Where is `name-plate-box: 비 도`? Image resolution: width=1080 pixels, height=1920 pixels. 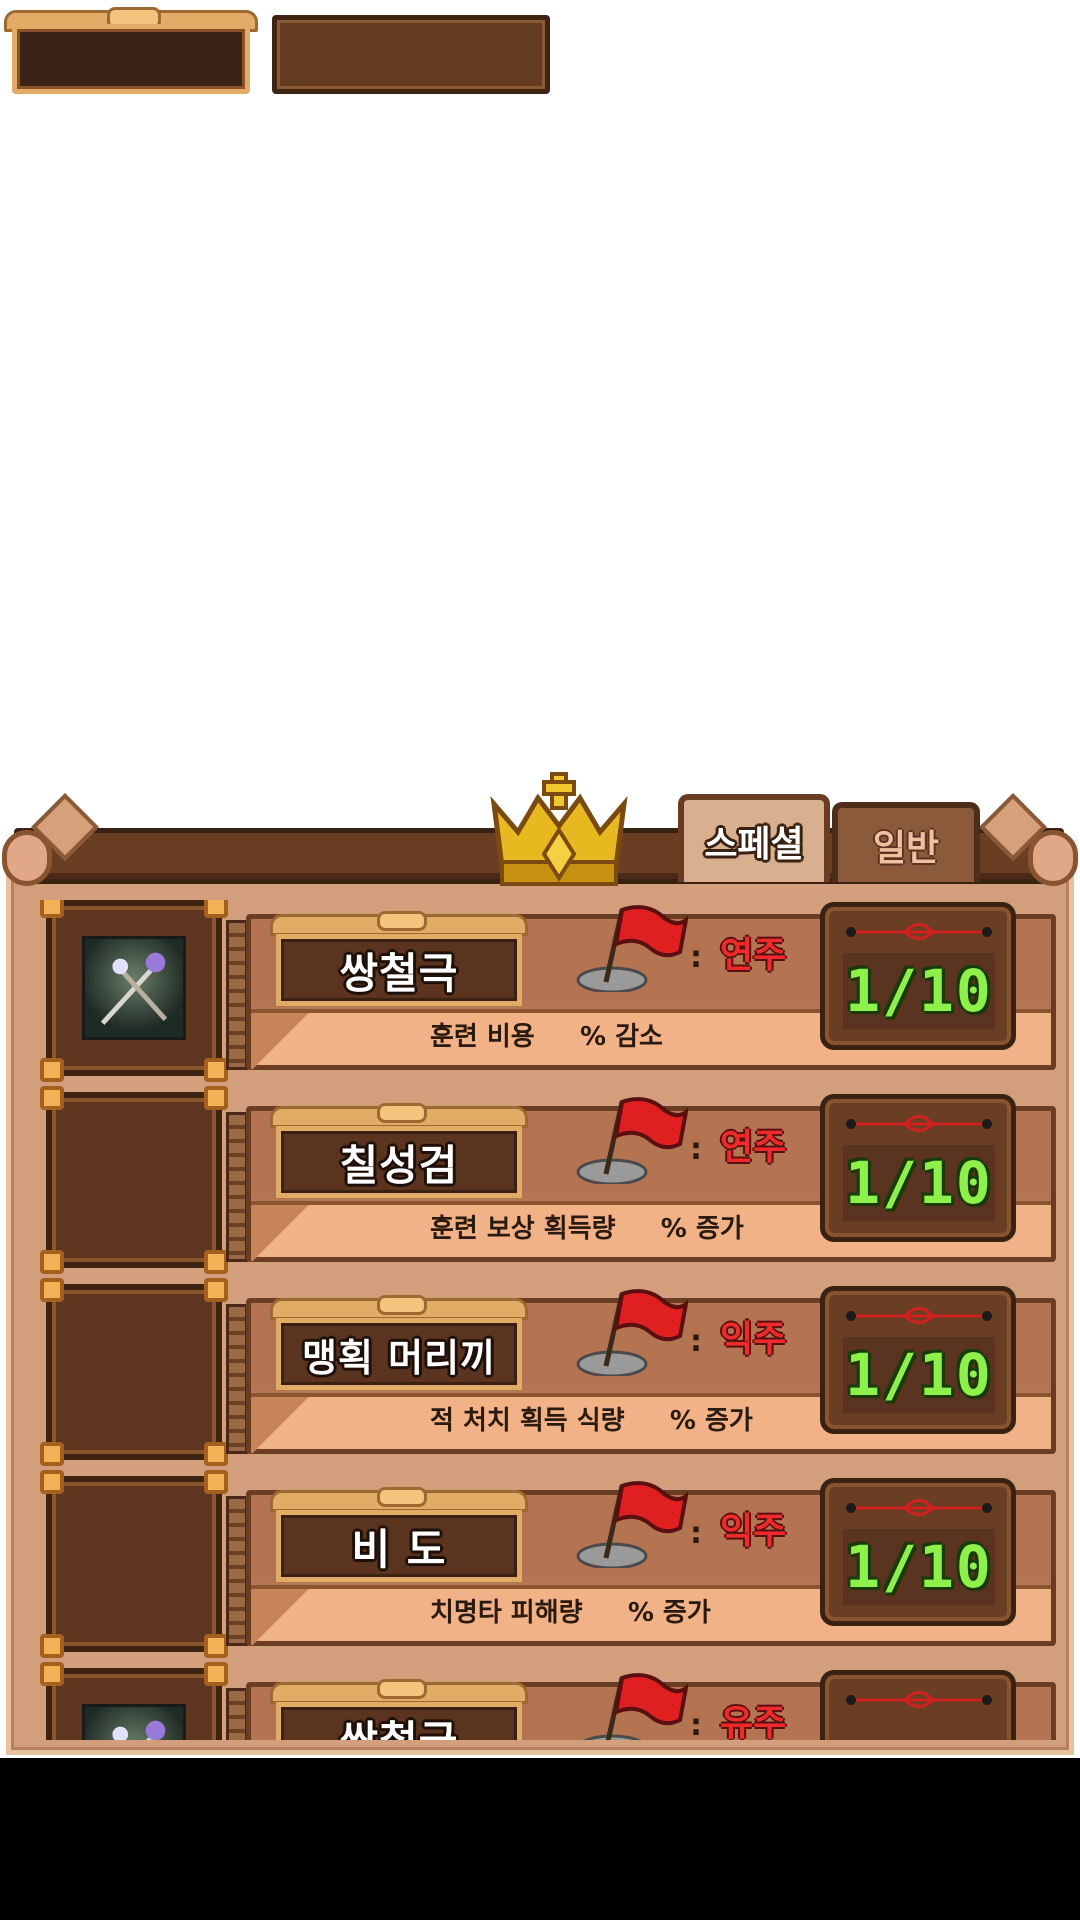
name-plate-box: 비 도 is located at coordinates (399, 1546).